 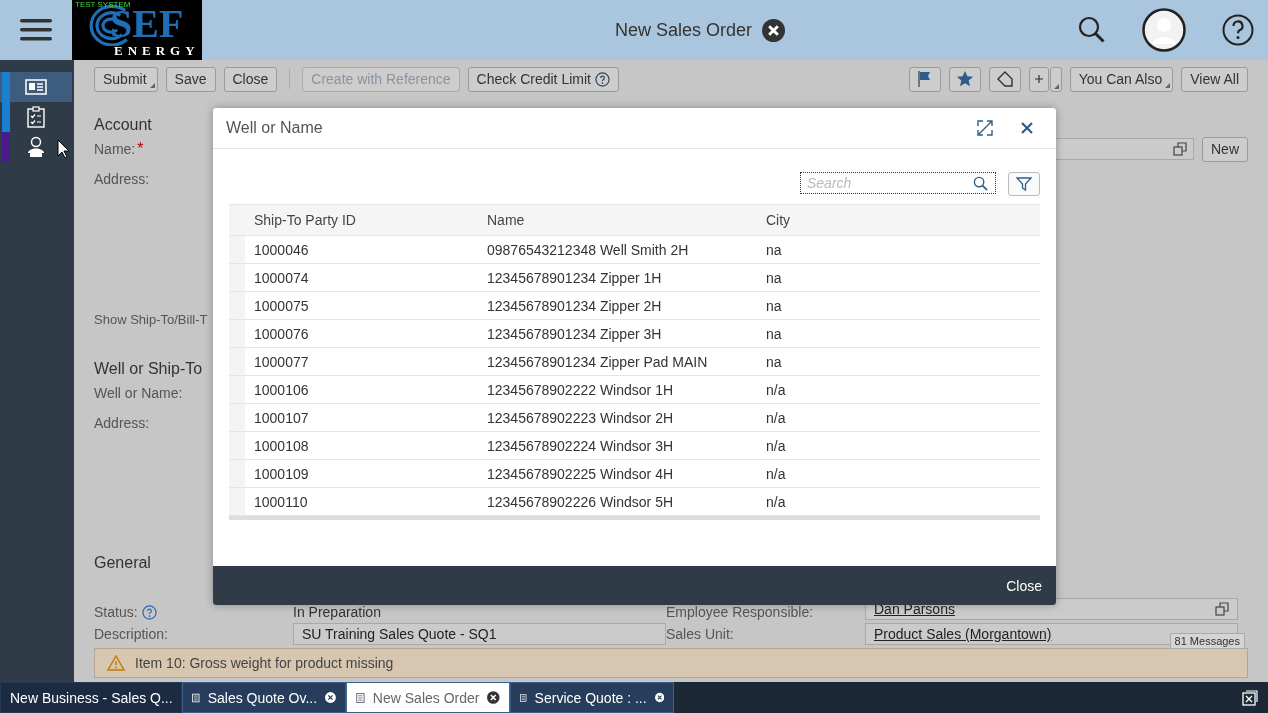 What do you see at coordinates (1214, 79) in the screenshot?
I see `toolbar-button: View All` at bounding box center [1214, 79].